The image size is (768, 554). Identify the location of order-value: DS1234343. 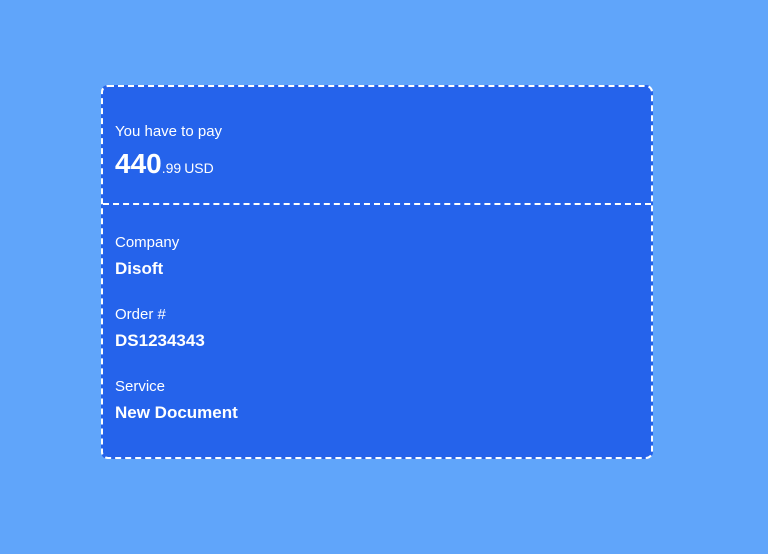
(160, 340).